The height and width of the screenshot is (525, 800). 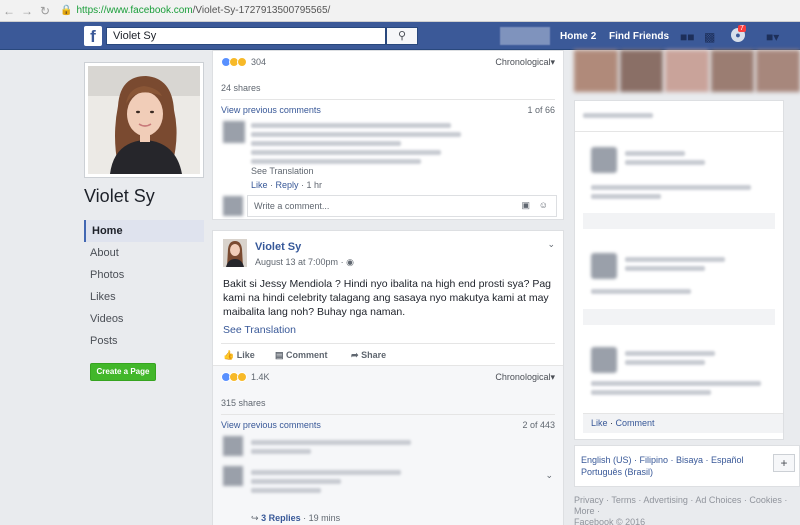 I want to click on forward-icon: →, so click(x=27, y=11).